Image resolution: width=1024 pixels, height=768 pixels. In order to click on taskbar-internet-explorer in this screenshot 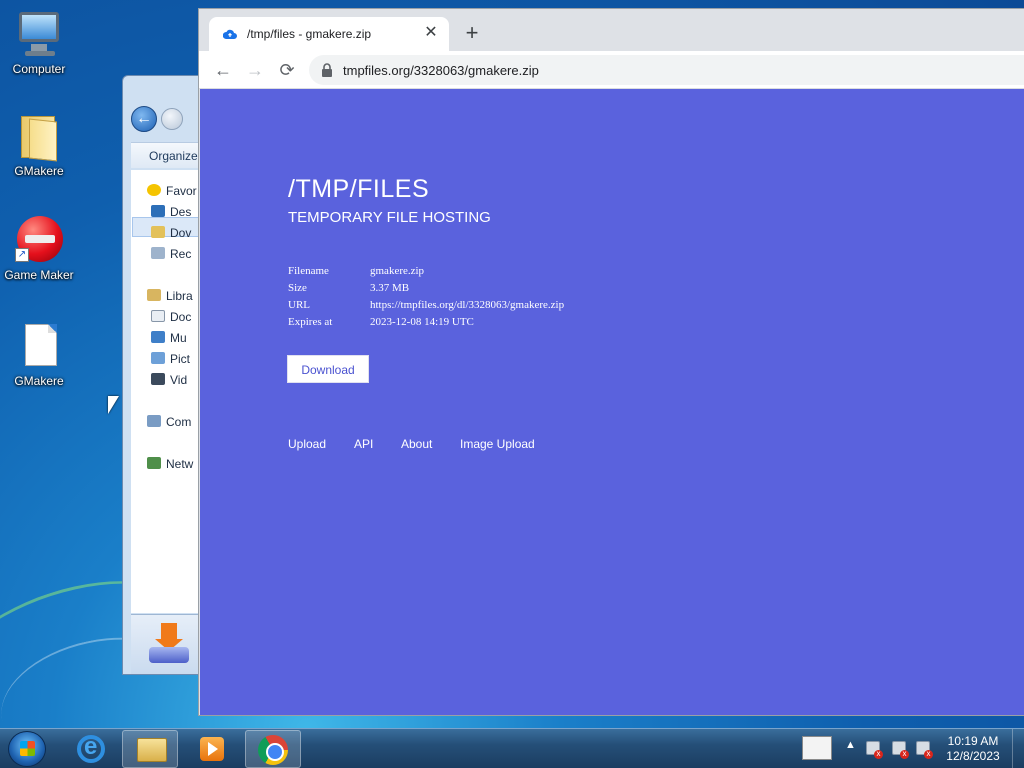, I will do `click(90, 749)`.